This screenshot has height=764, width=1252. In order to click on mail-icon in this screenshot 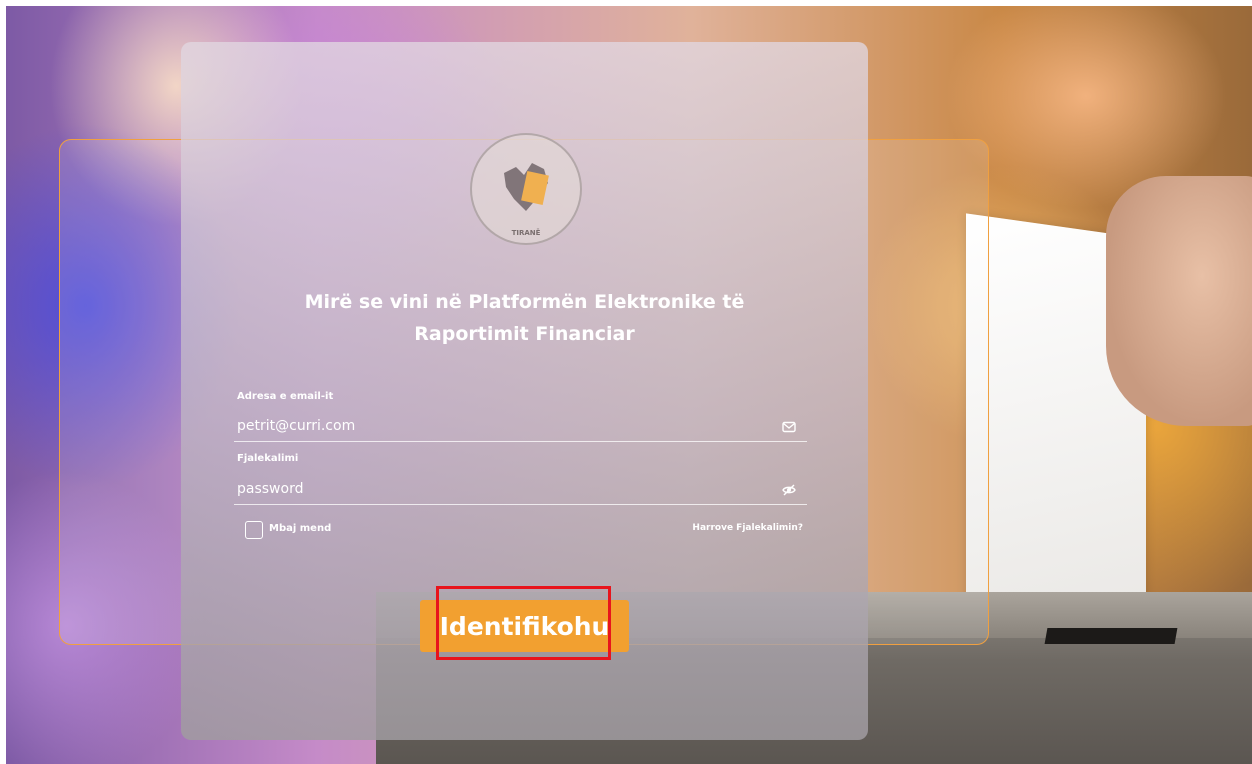, I will do `click(789, 427)`.